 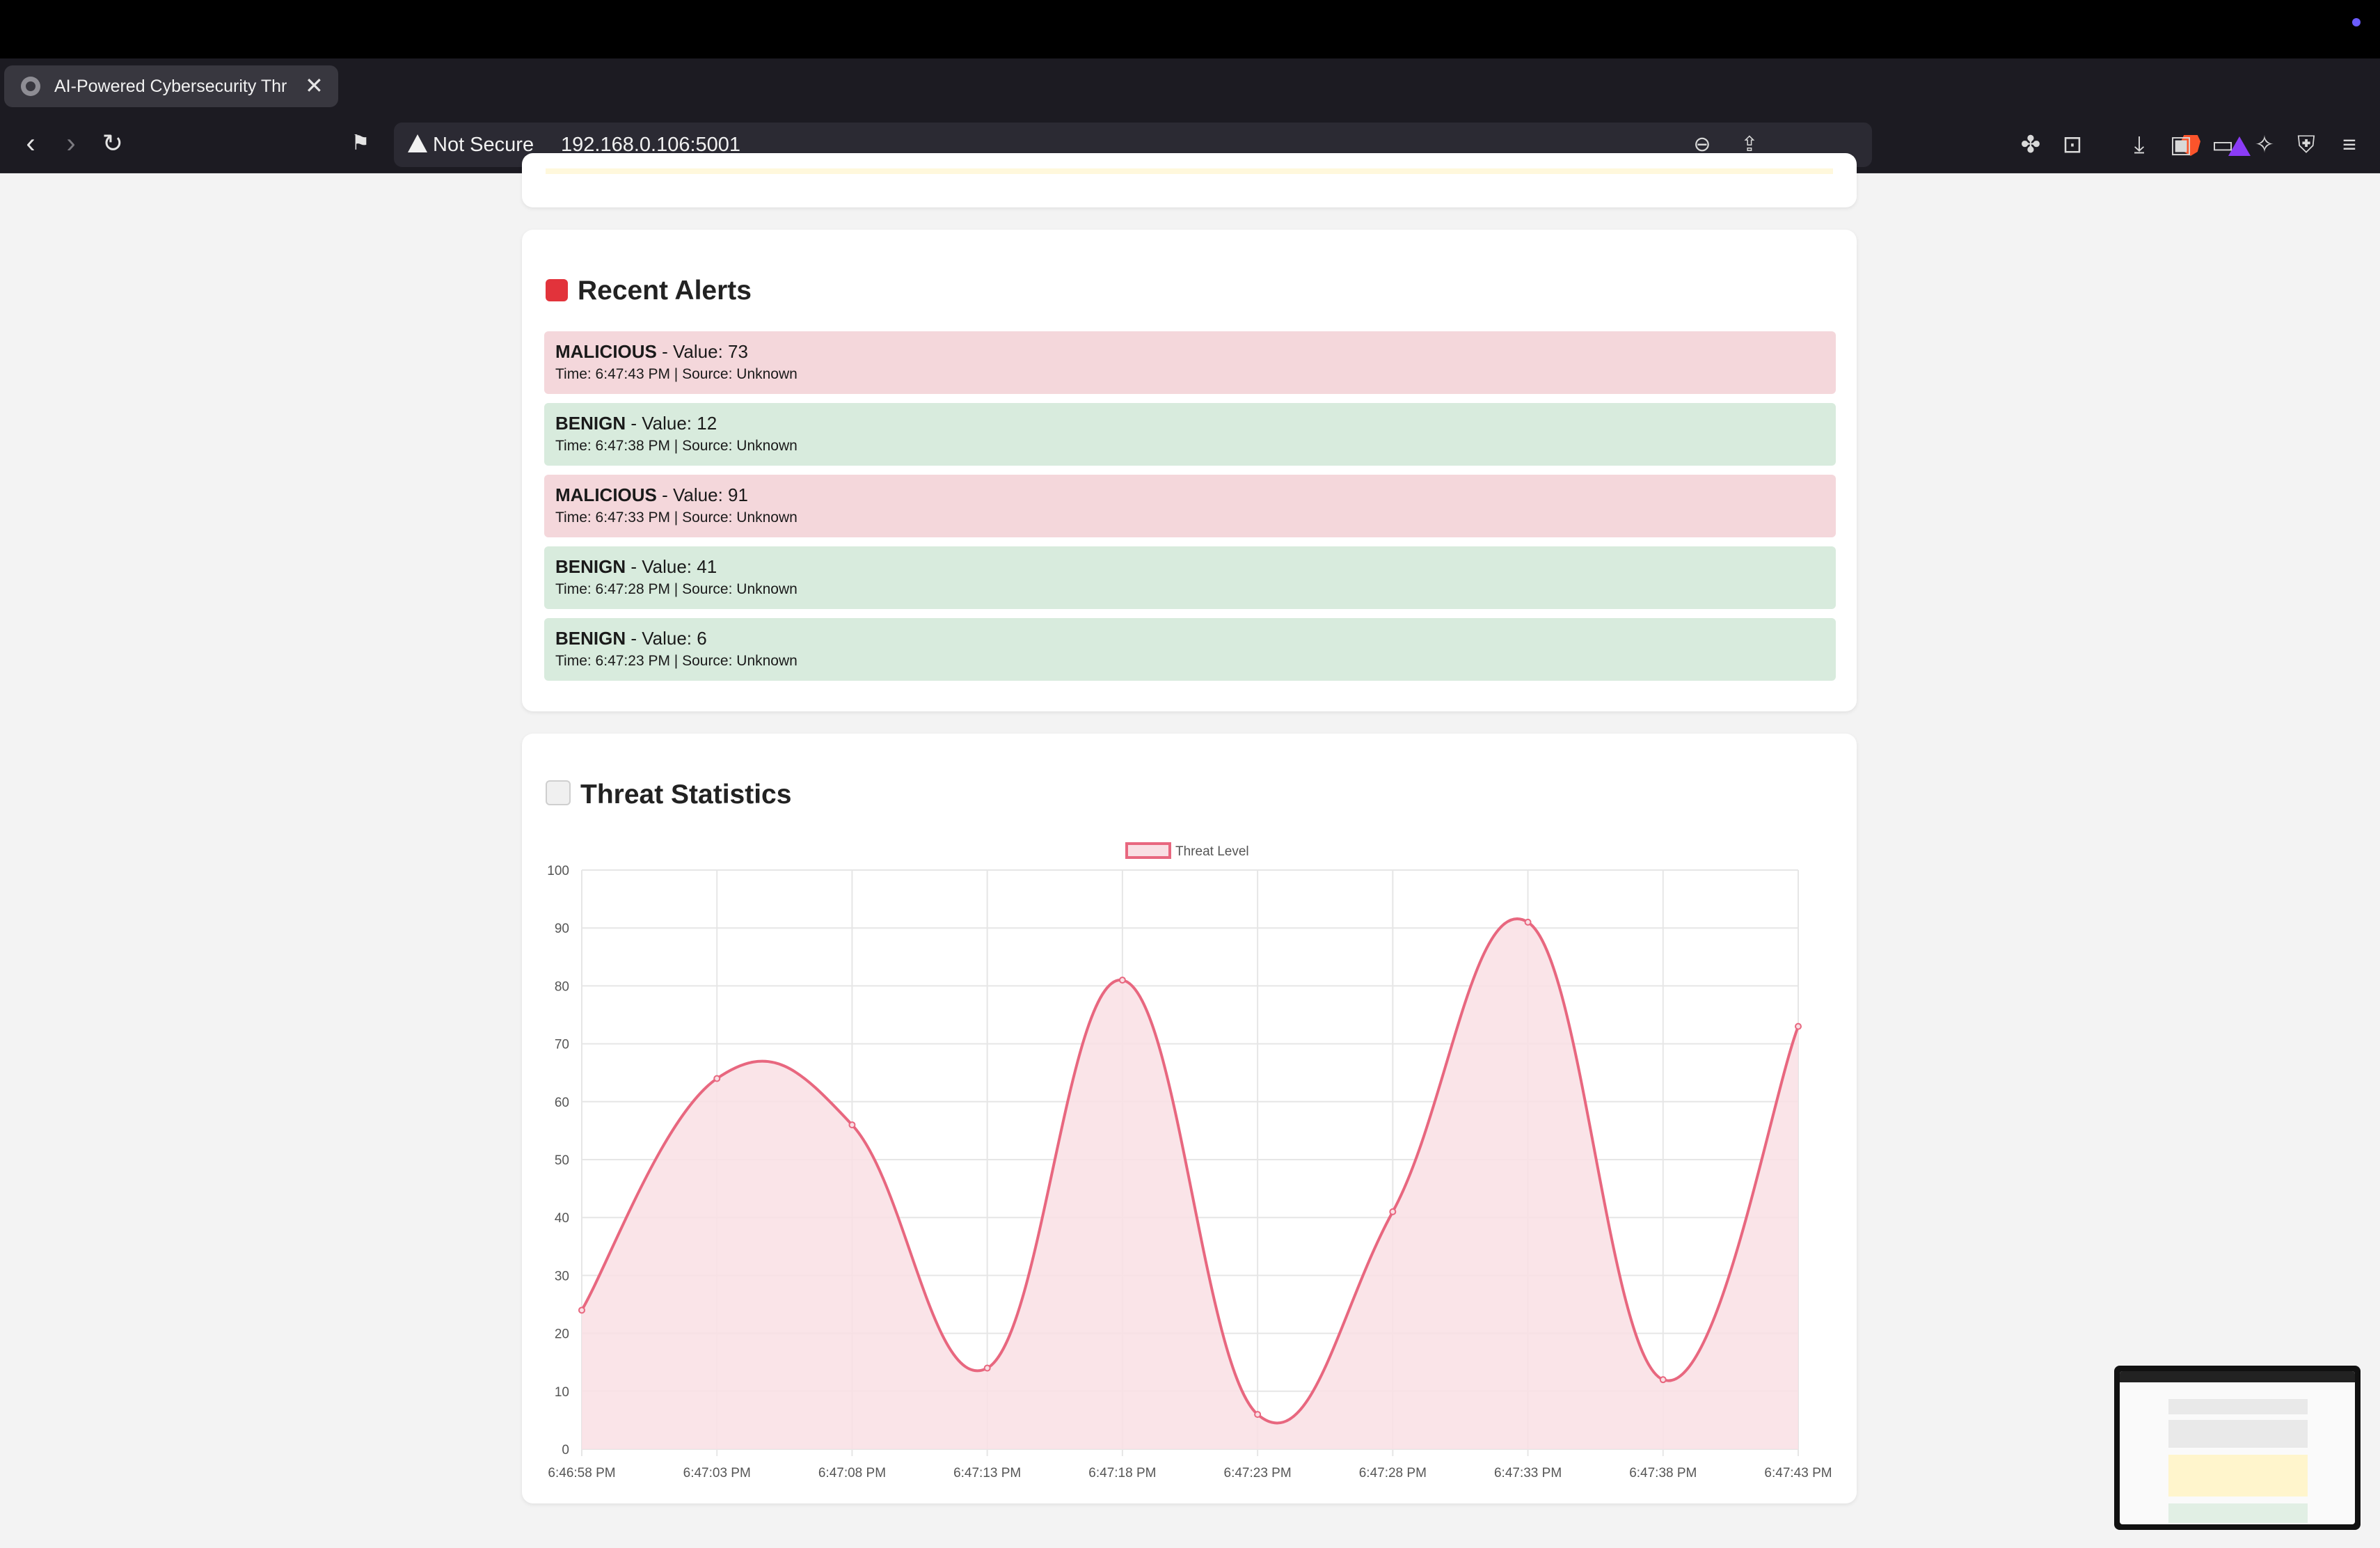 What do you see at coordinates (2264, 144) in the screenshot?
I see `leo-ai-icon: ✧` at bounding box center [2264, 144].